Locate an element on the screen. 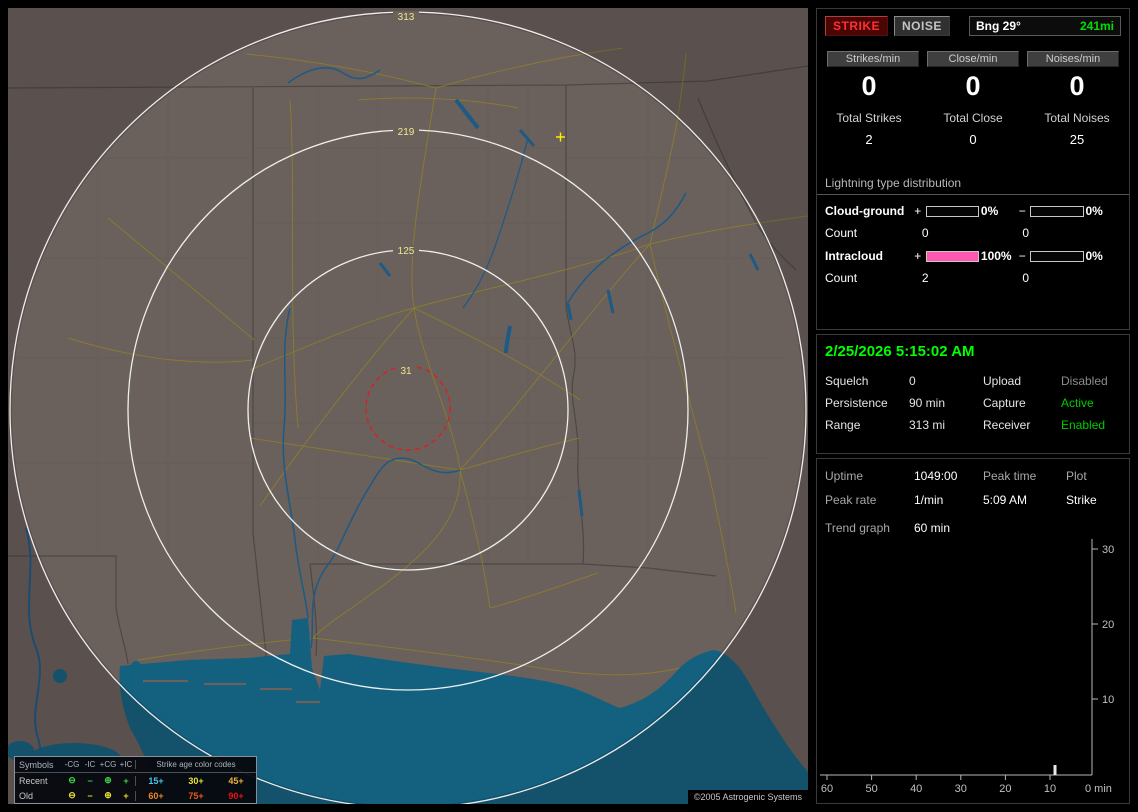  old-pos-cg-icon: ⊕ is located at coordinates (108, 795).